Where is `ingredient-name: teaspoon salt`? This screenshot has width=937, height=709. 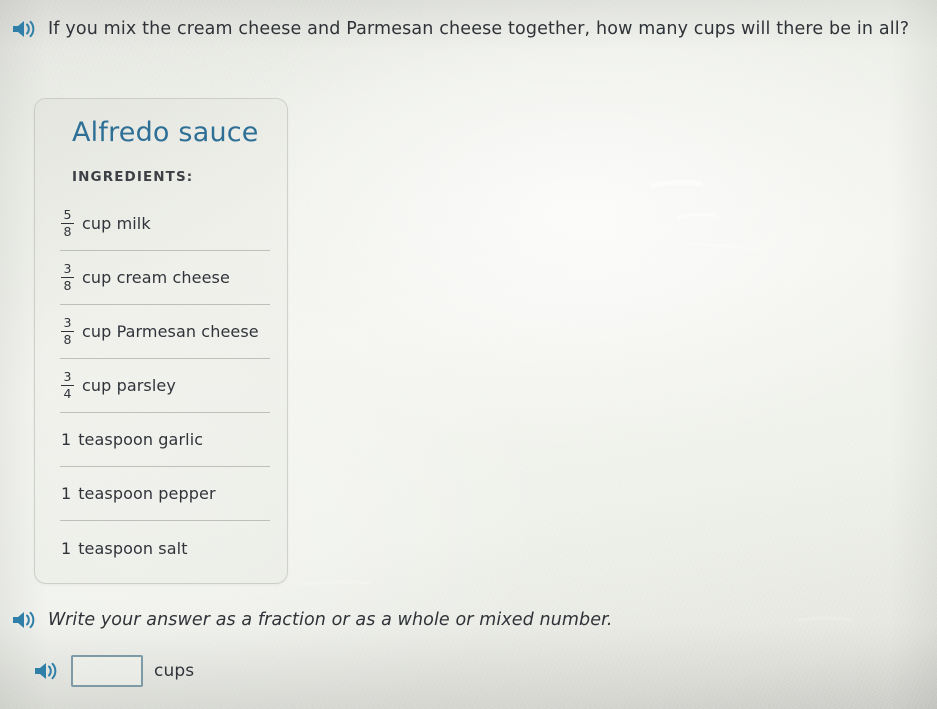 ingredient-name: teaspoon salt is located at coordinates (133, 548).